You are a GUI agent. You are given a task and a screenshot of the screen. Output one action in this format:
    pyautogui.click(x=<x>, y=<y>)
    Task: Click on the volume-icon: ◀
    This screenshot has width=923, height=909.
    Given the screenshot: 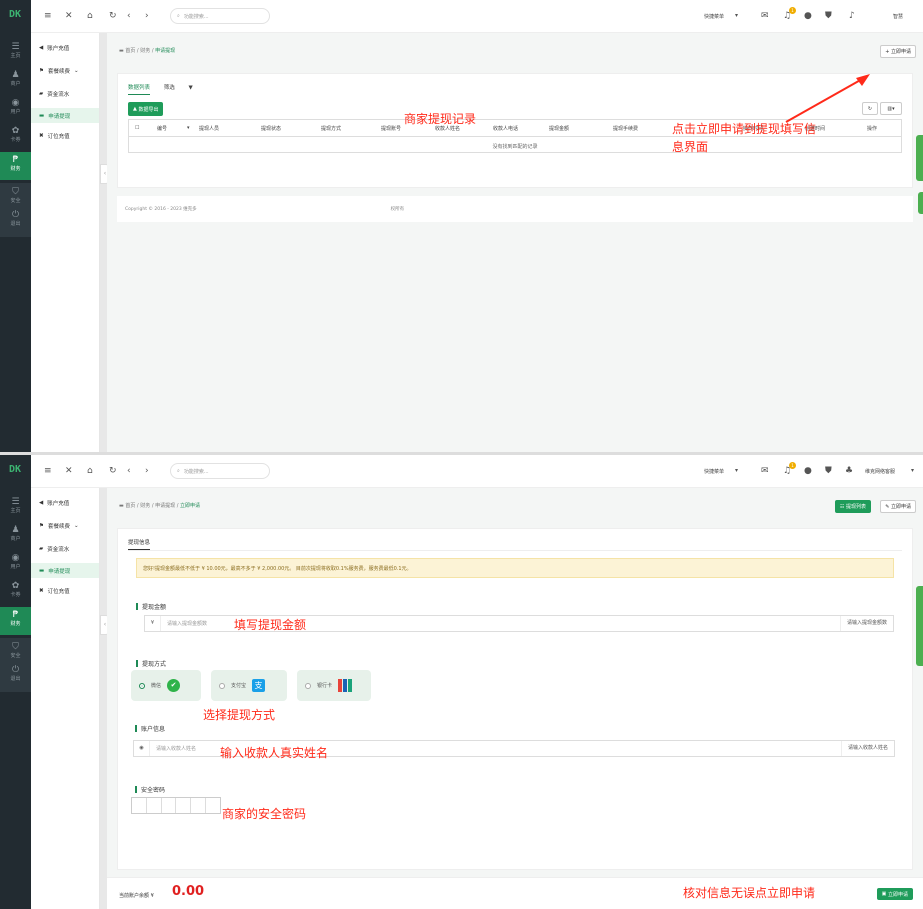 What is the action you would take?
    pyautogui.click(x=41, y=48)
    